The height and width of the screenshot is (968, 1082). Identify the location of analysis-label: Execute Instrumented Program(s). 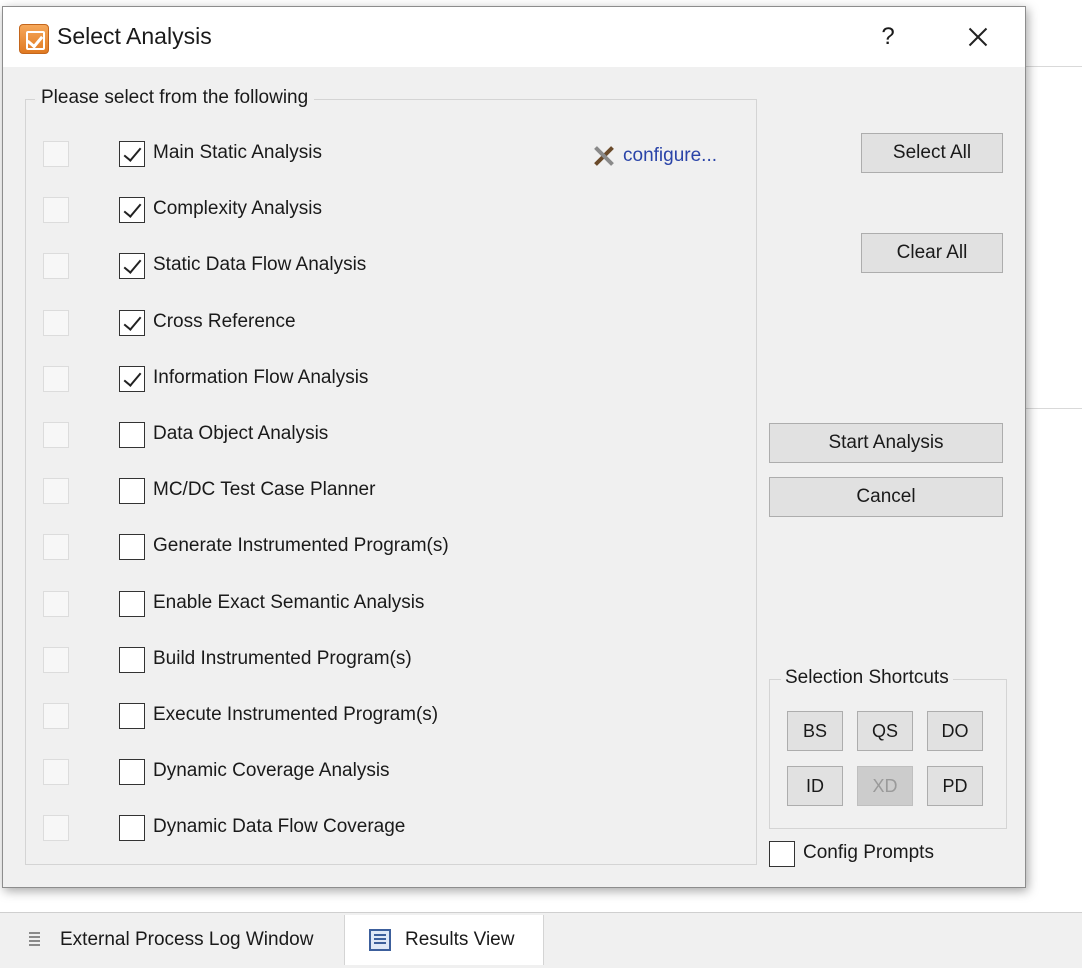
(296, 714).